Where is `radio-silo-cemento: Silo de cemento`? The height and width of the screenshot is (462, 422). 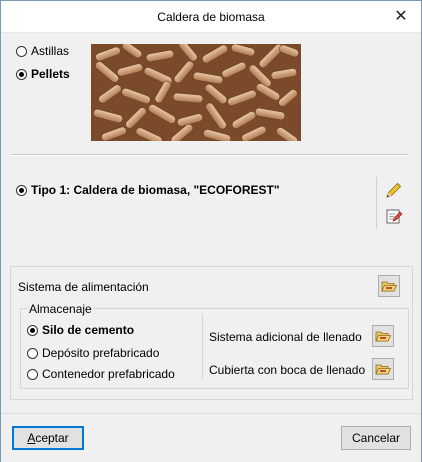 radio-silo-cemento: Silo de cemento is located at coordinates (80, 330).